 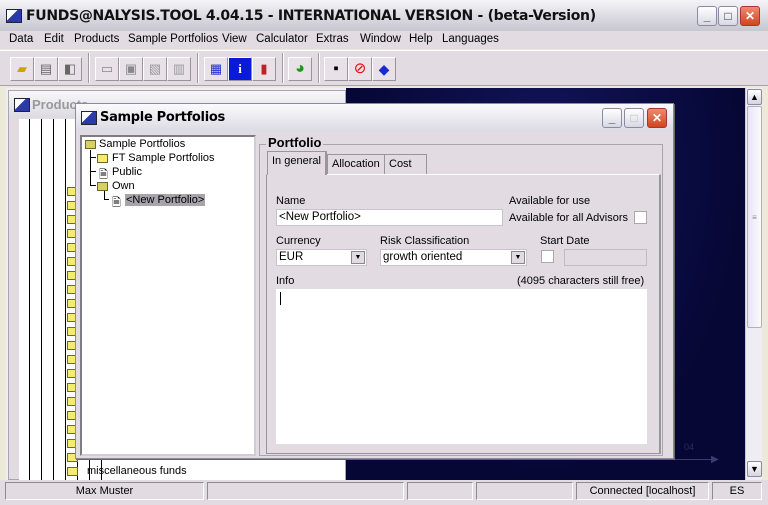 What do you see at coordinates (300, 69) in the screenshot?
I see `pie-chart-icon: ◕` at bounding box center [300, 69].